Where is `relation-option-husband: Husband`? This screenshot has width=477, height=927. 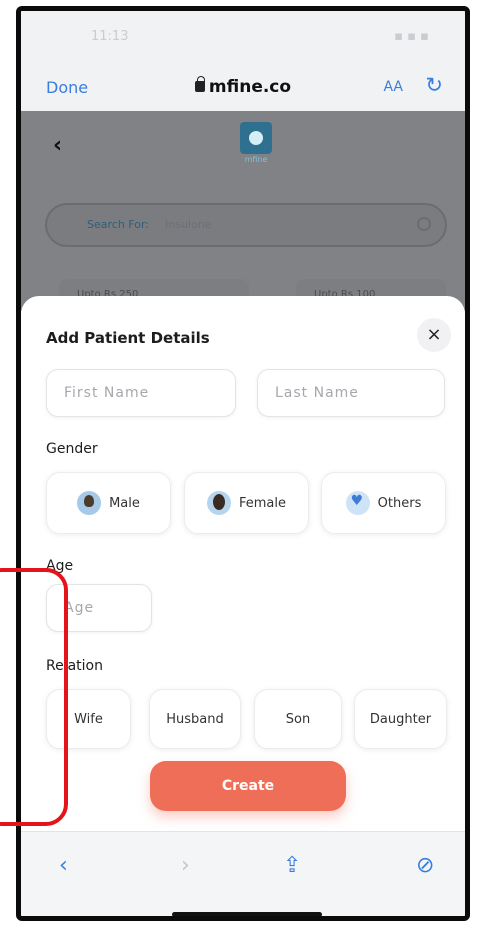
relation-option-husband: Husband is located at coordinates (195, 719).